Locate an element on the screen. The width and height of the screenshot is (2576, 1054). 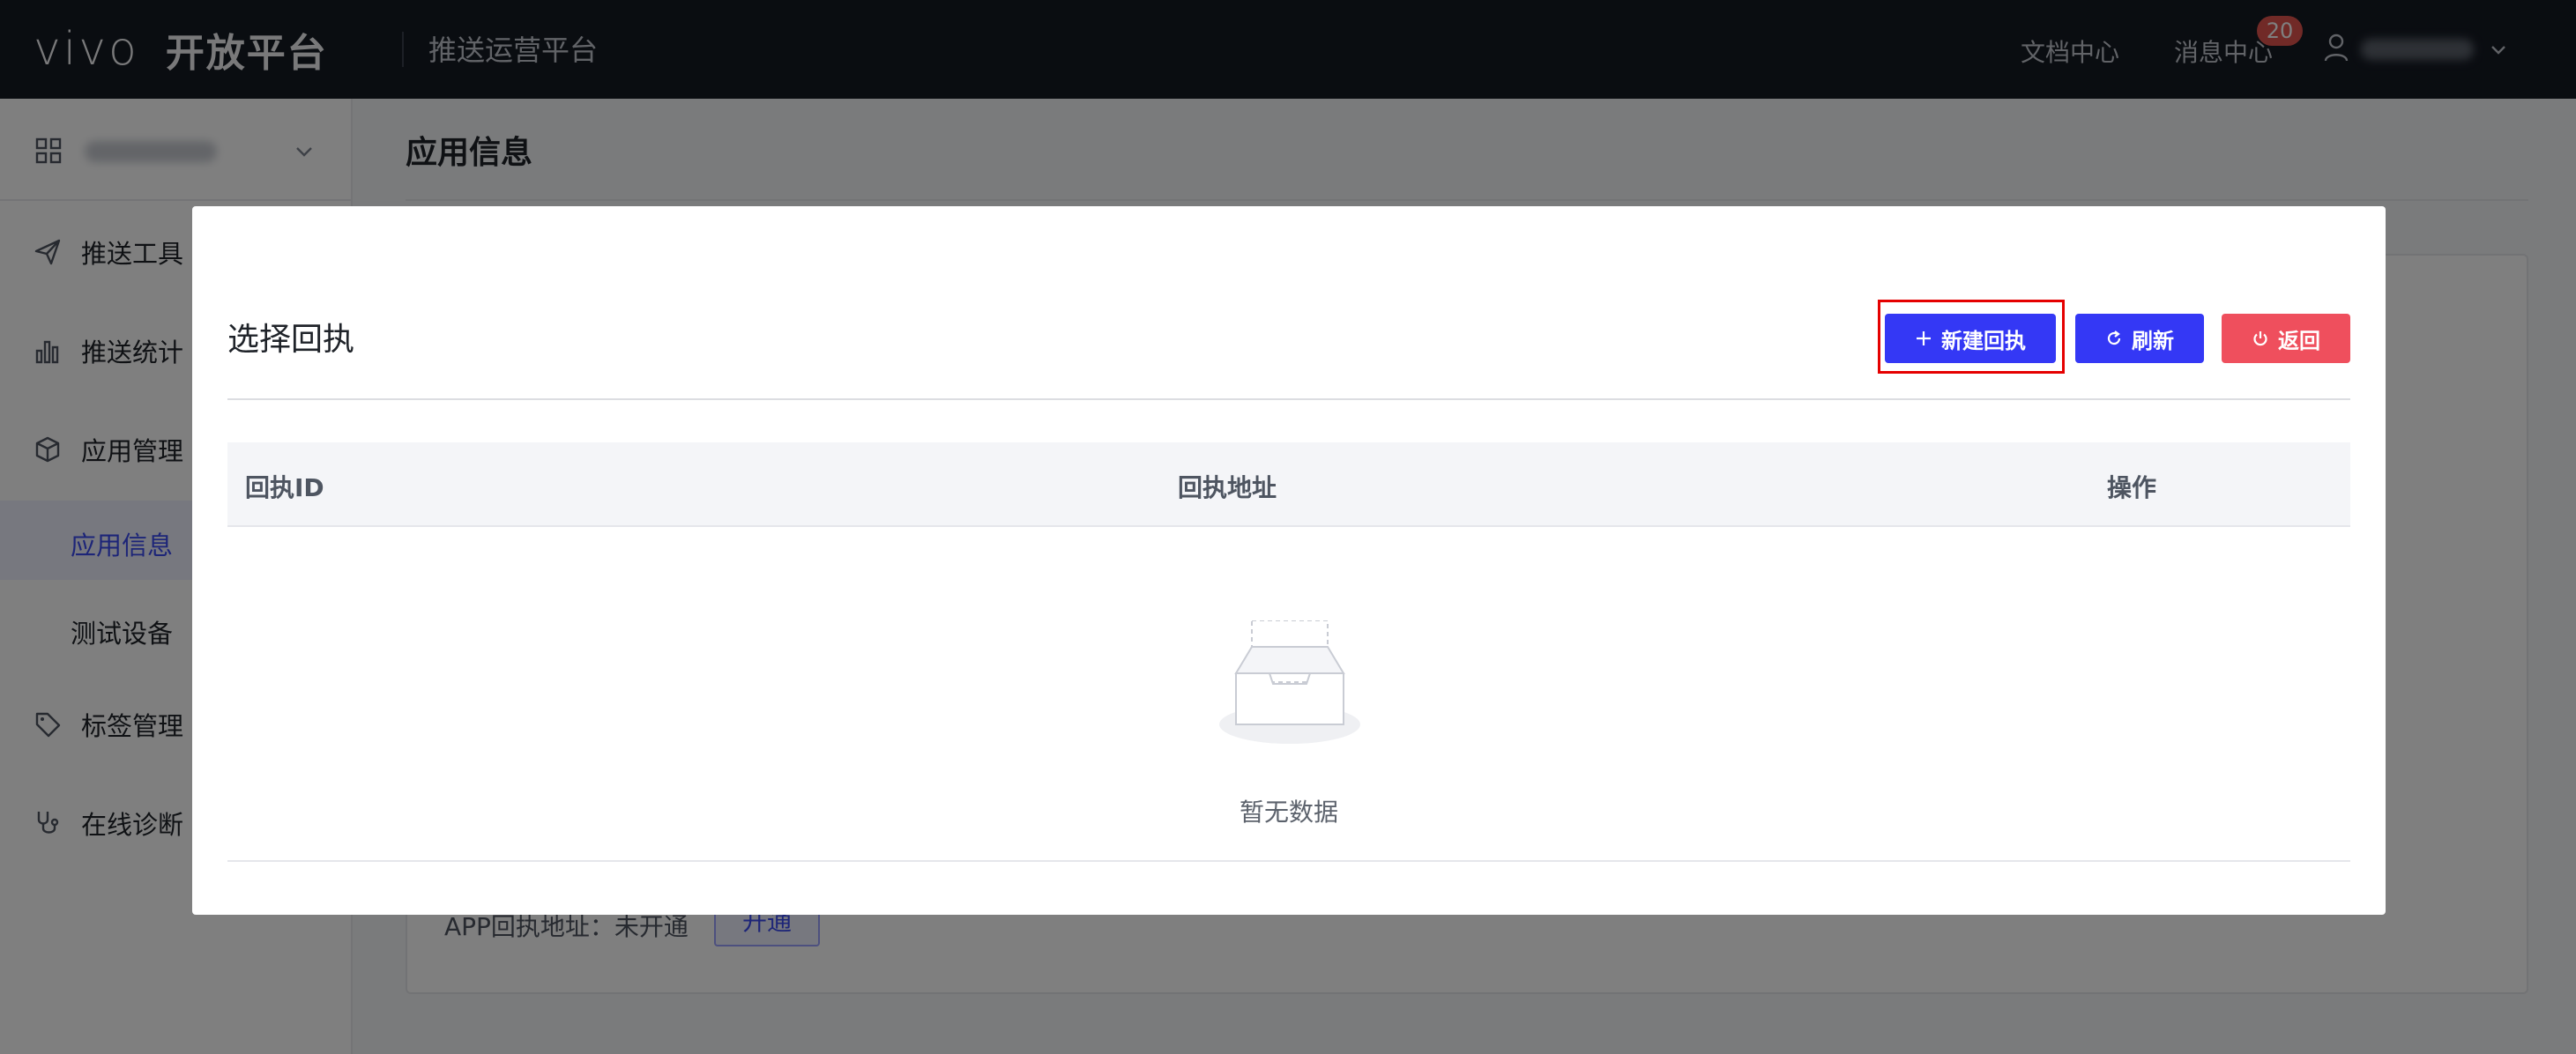
plus-icon is located at coordinates (1924, 338).